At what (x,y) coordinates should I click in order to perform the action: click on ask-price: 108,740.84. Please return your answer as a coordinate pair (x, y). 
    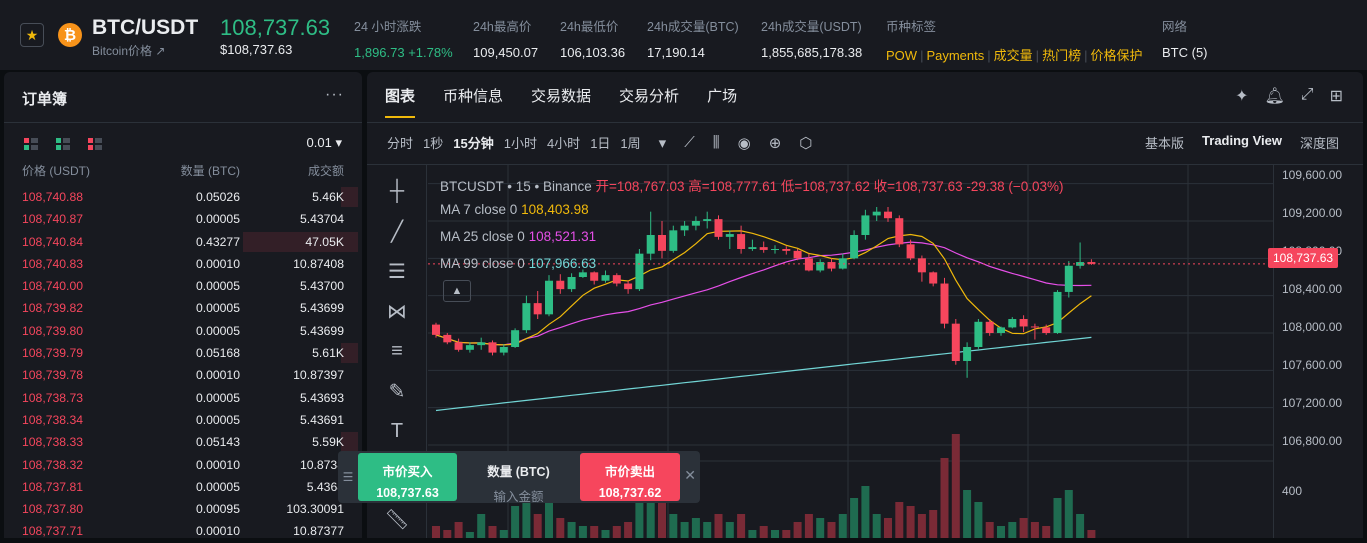
    Looking at the image, I should click on (52, 241).